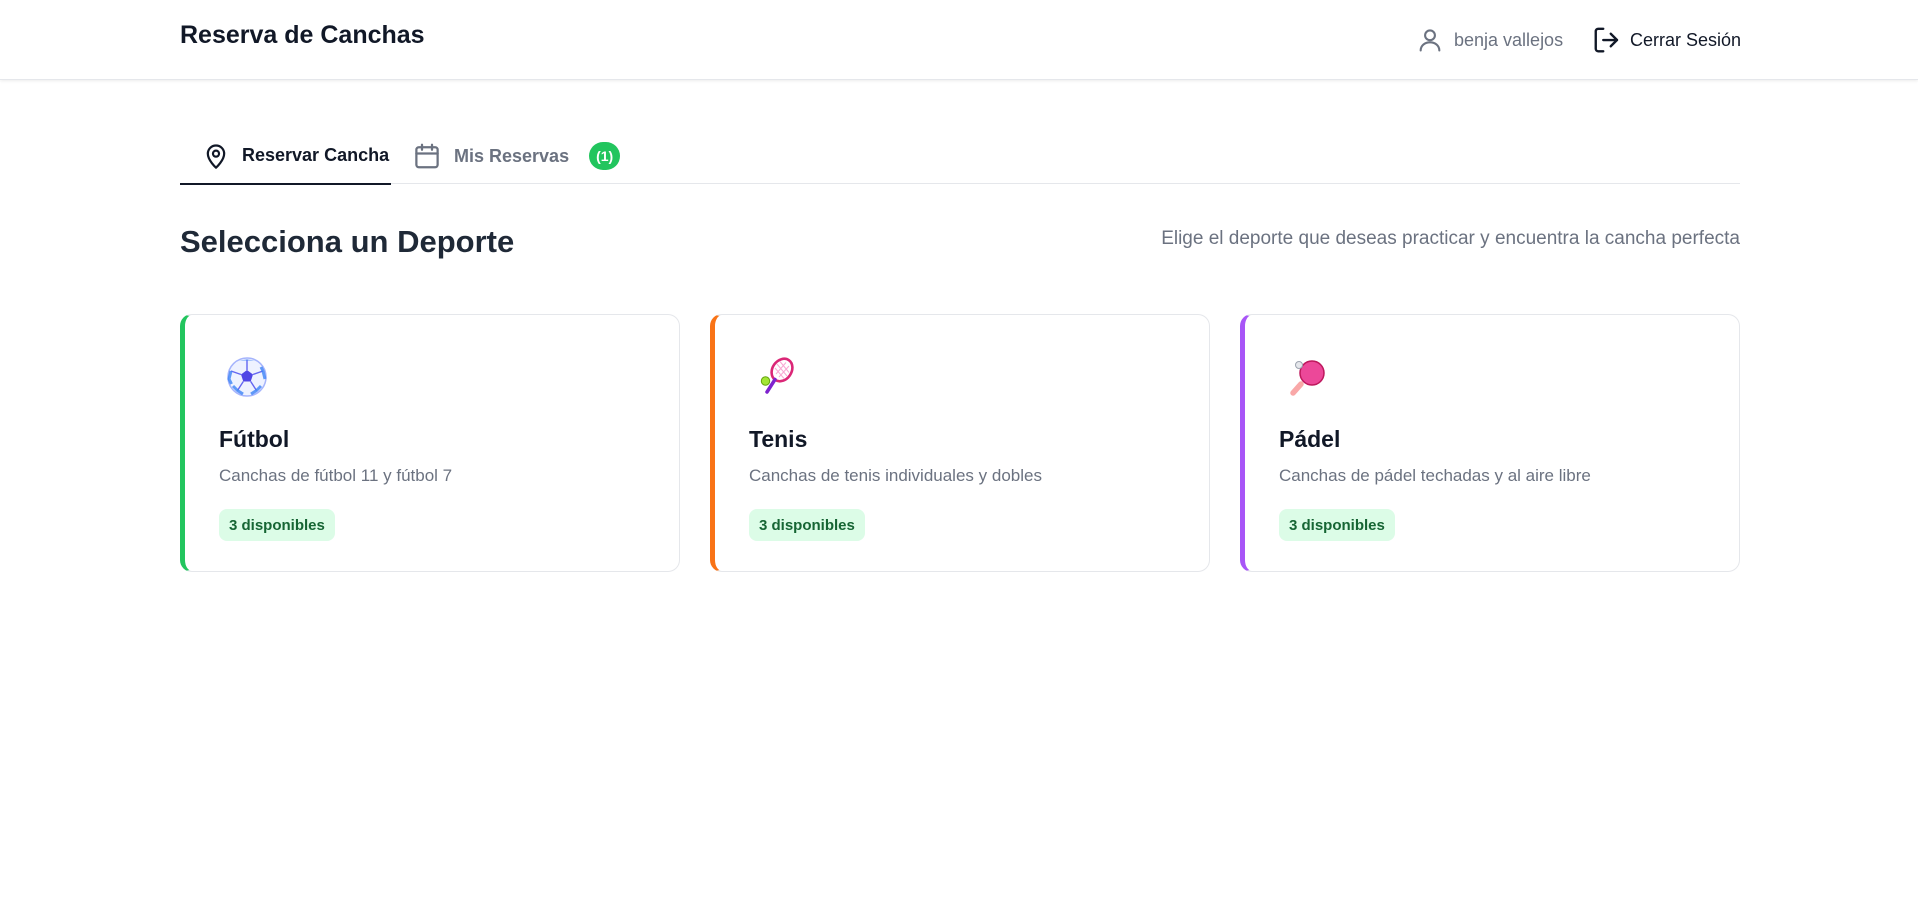 The width and height of the screenshot is (1918, 906). What do you see at coordinates (1509, 39) in the screenshot?
I see `user-name: benja vallejos` at bounding box center [1509, 39].